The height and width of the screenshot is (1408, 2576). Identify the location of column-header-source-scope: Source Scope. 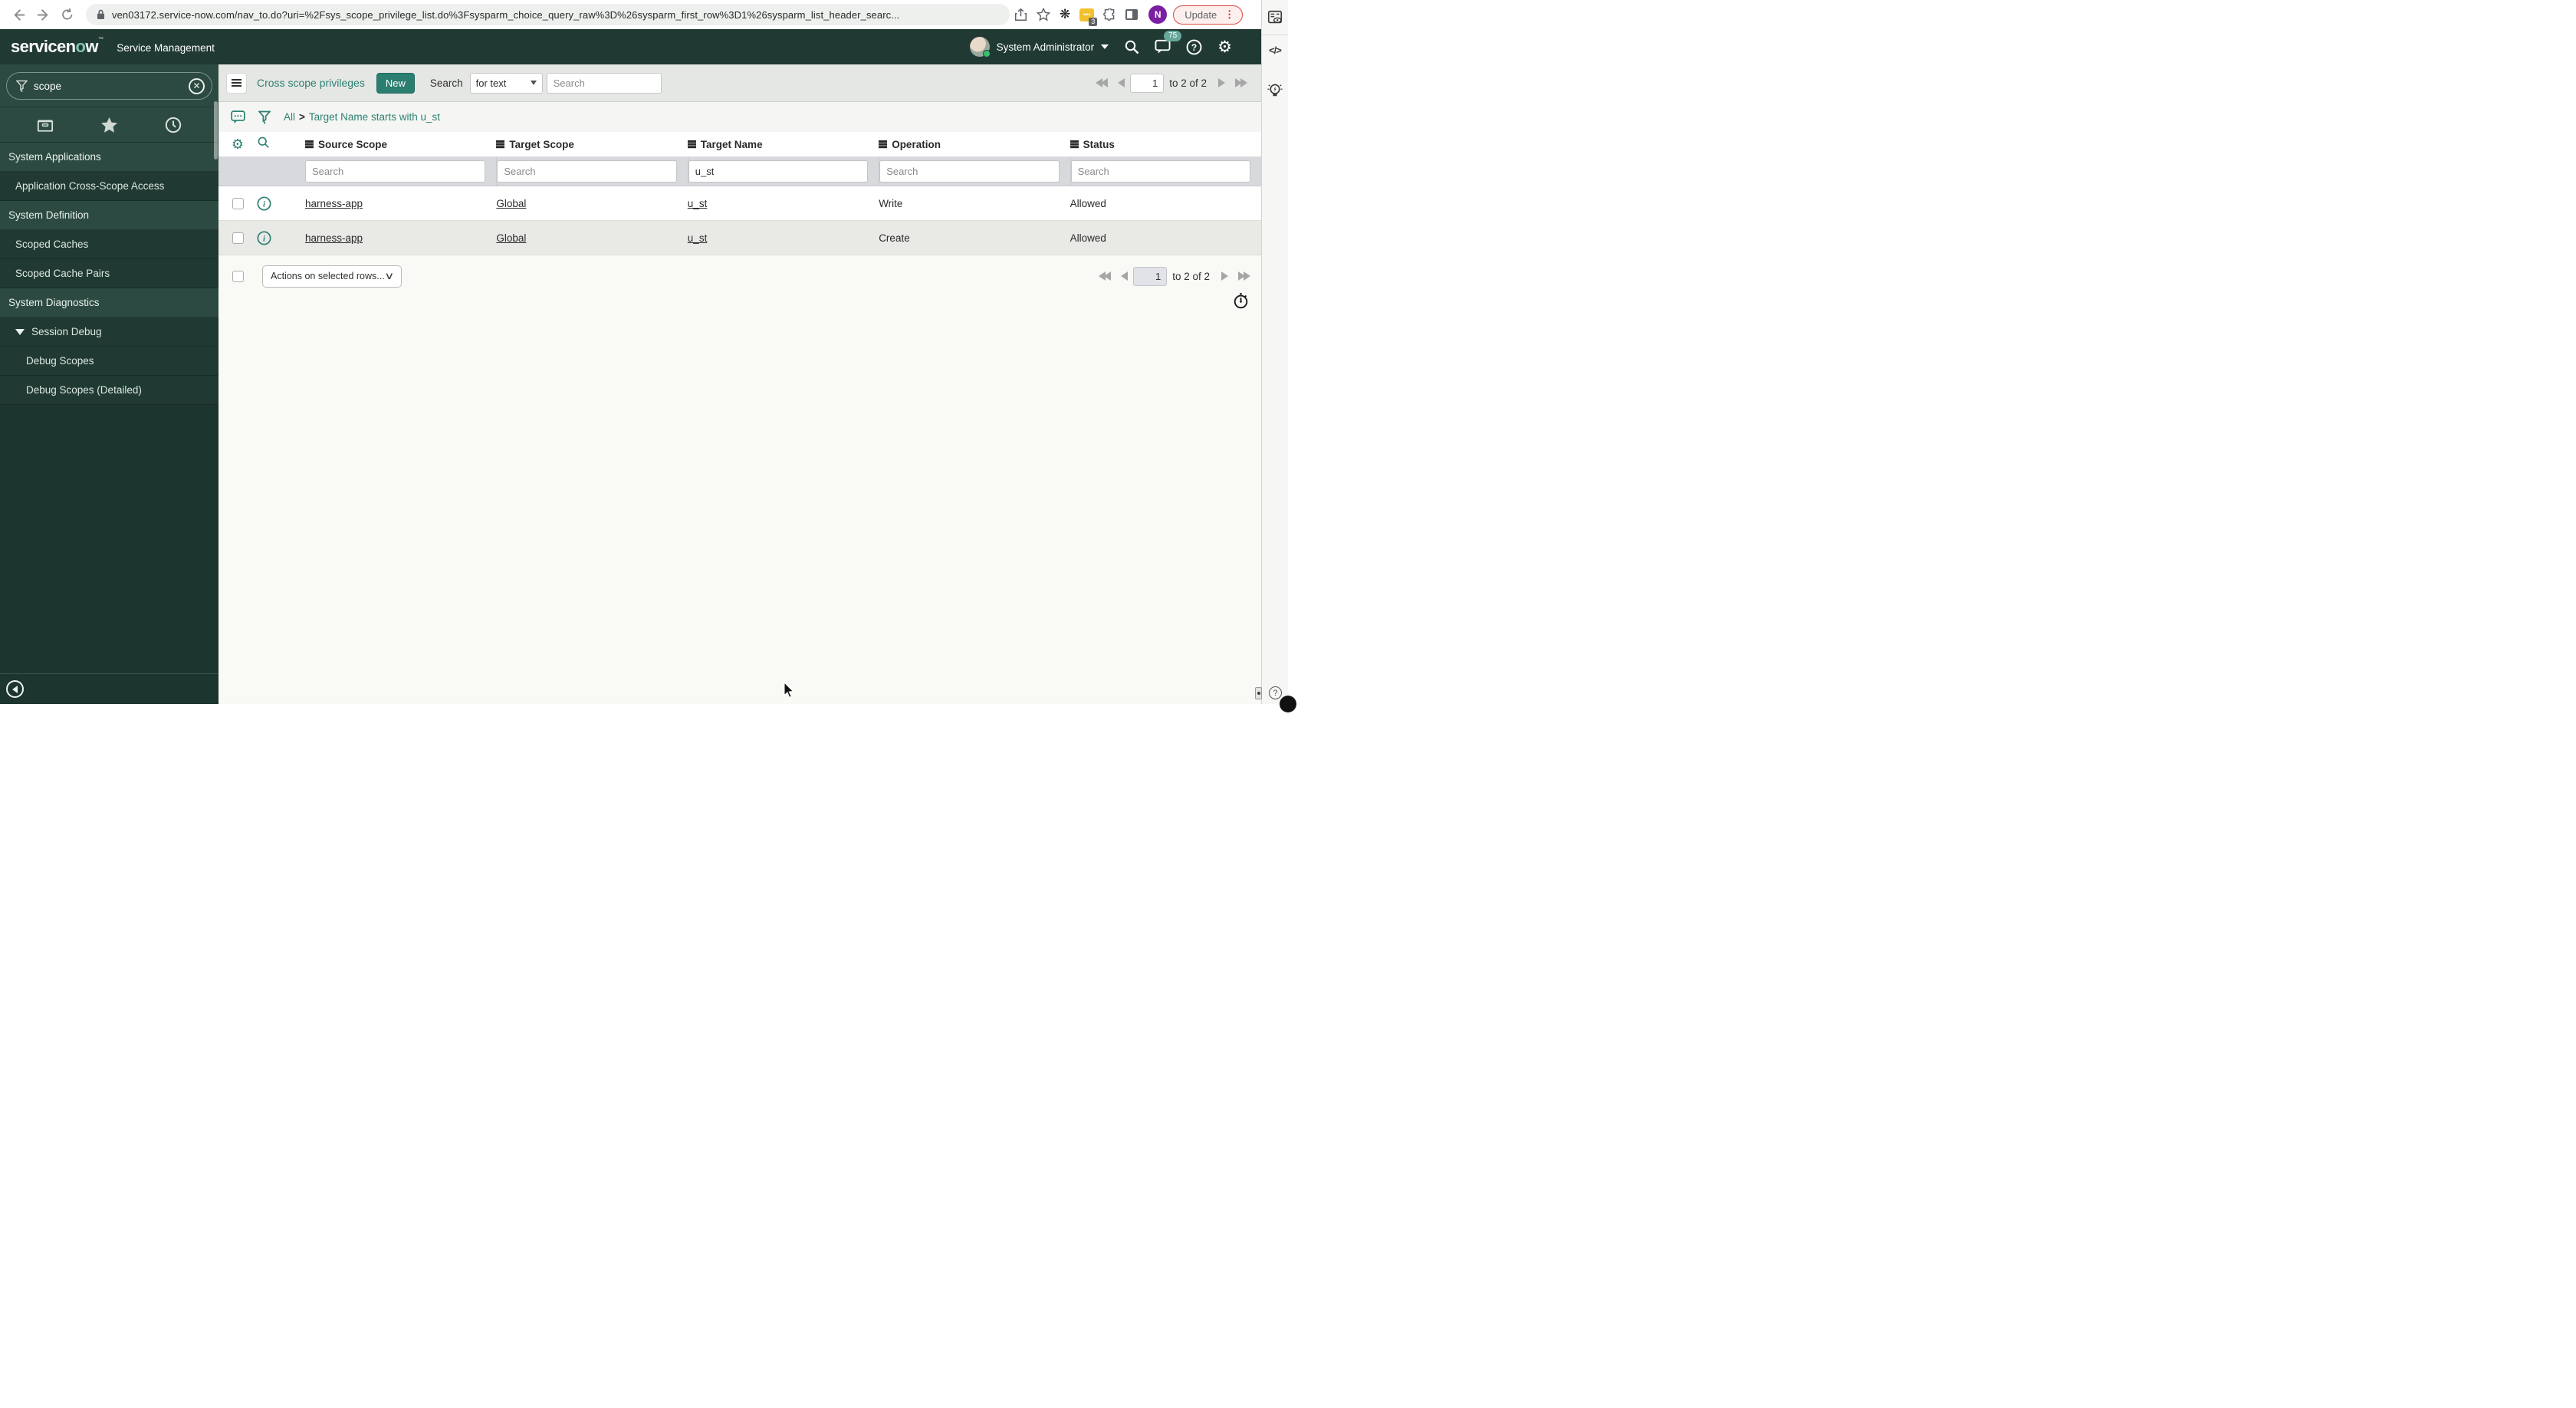
(401, 144).